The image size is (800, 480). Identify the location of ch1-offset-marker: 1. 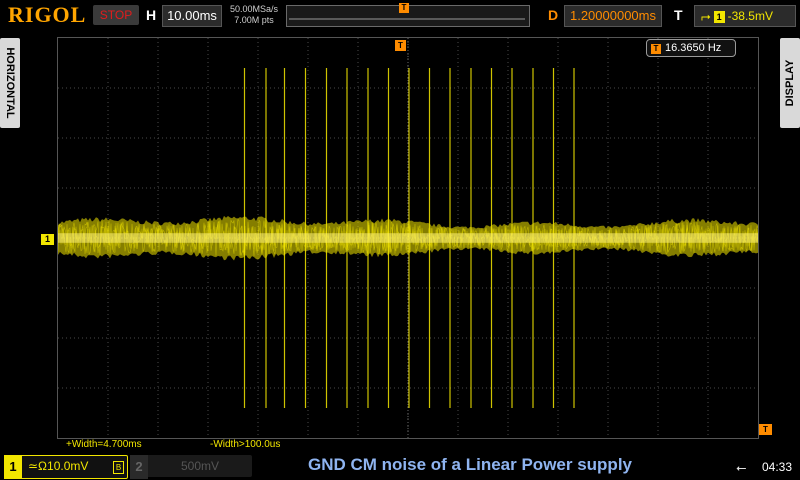
(47, 239).